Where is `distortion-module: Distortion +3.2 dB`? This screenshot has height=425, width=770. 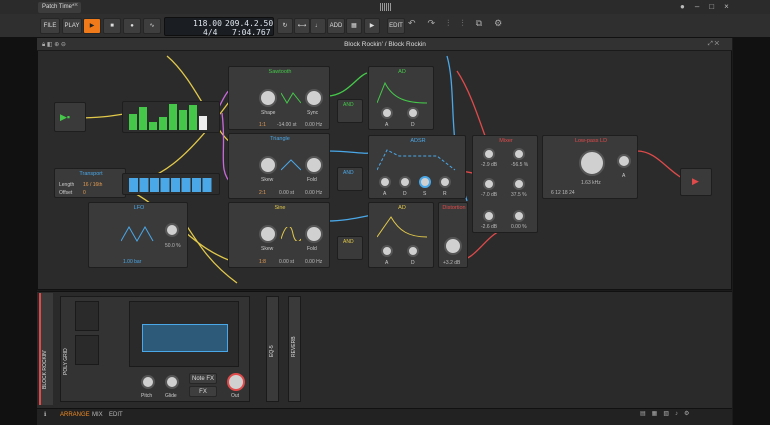 distortion-module: Distortion +3.2 dB is located at coordinates (453, 235).